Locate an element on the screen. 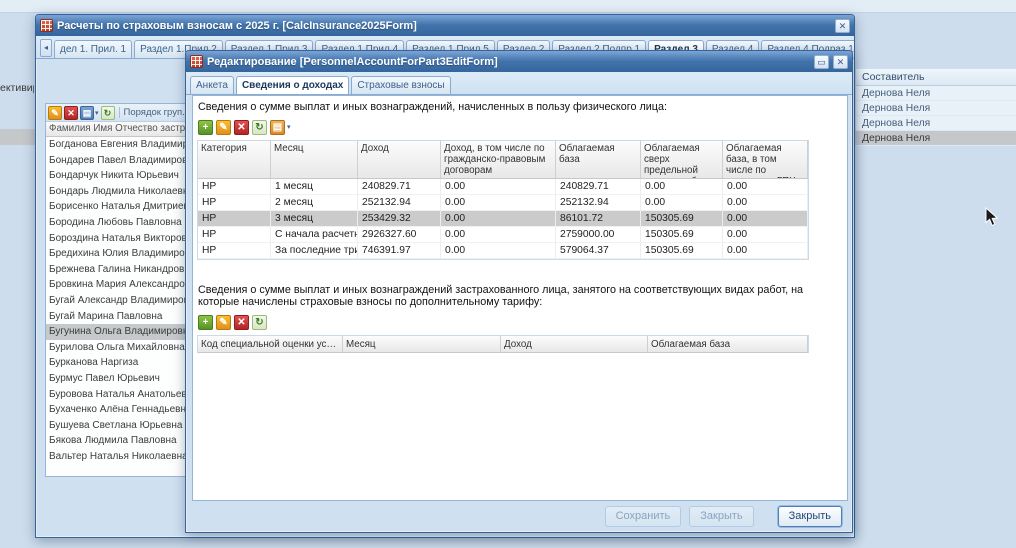 This screenshot has width=1016, height=548. cell: 3 месяц is located at coordinates (314, 218).